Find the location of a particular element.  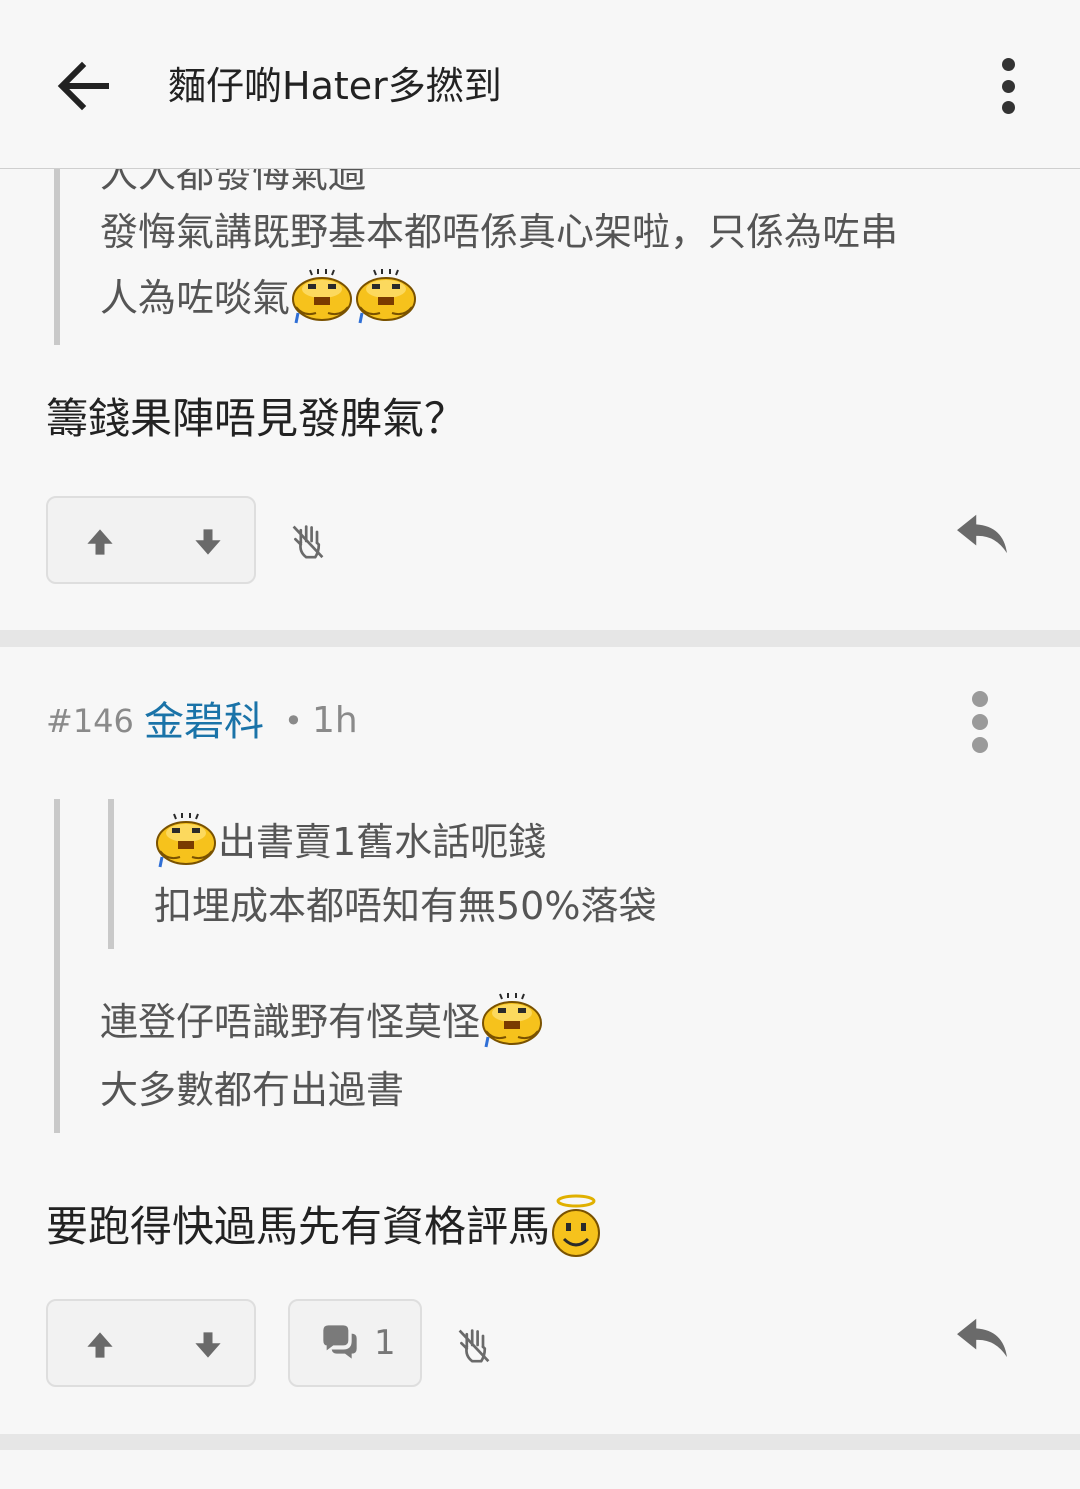

post-number: #146 is located at coordinates (90, 721).